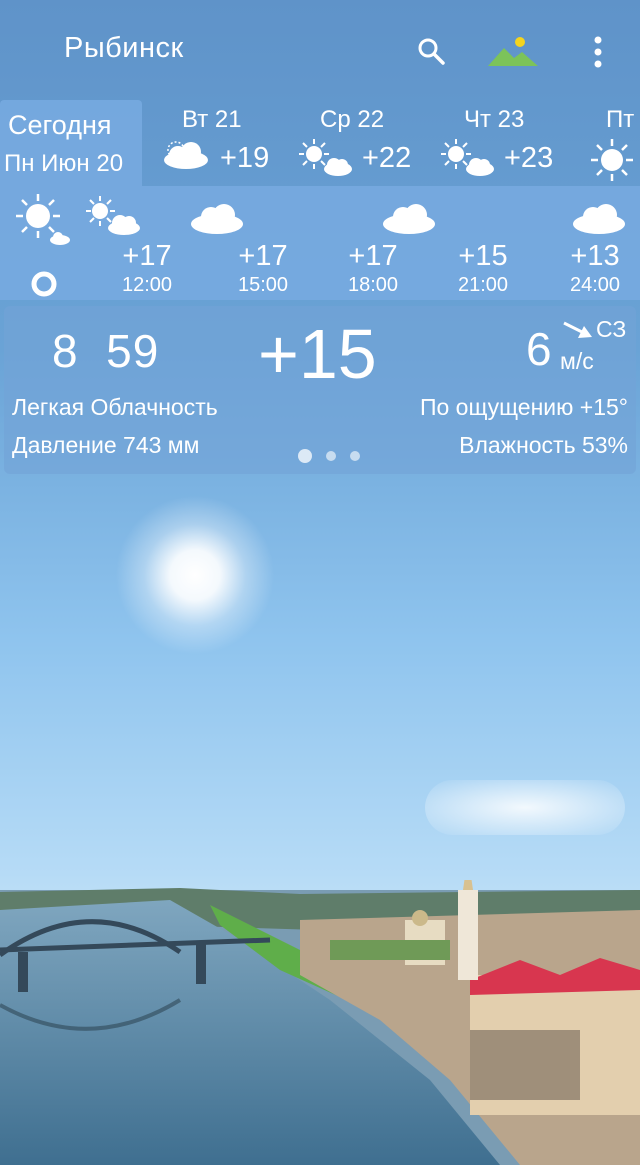 The width and height of the screenshot is (640, 1165). What do you see at coordinates (263, 285) in the screenshot?
I see `hour-time: 15:00` at bounding box center [263, 285].